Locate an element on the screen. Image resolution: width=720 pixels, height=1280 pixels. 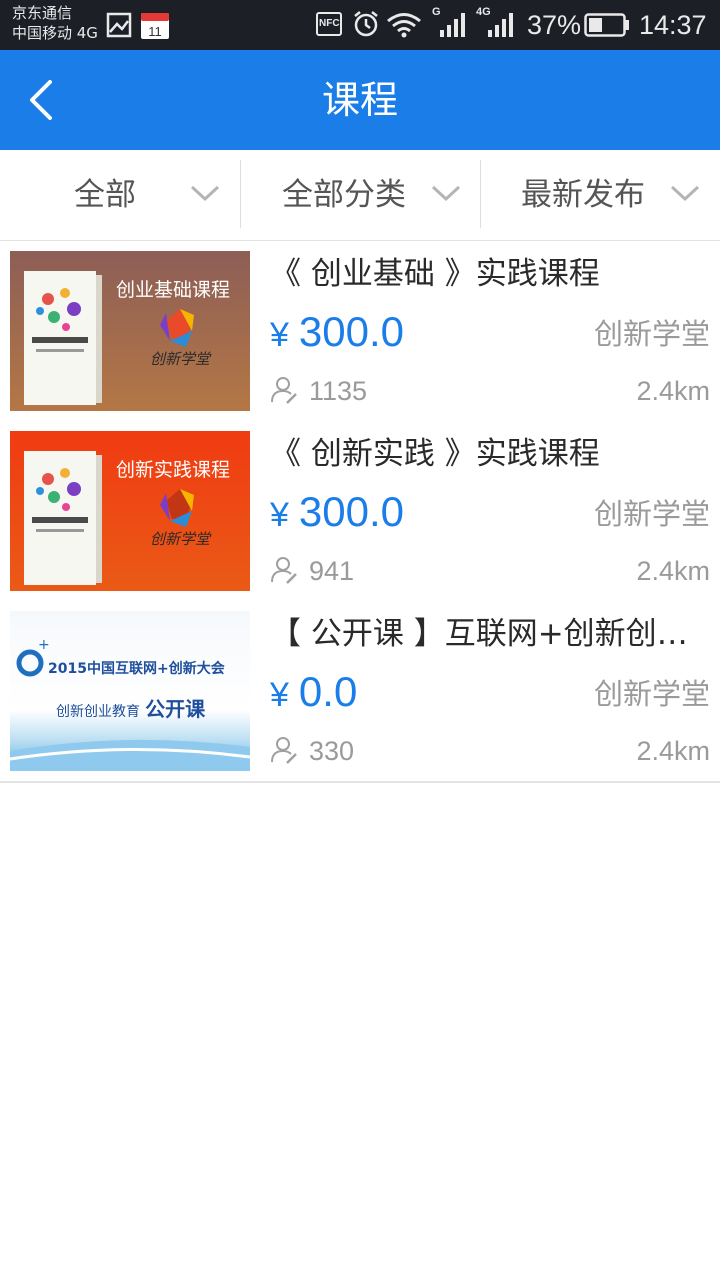
carrier-line-2: 中国移动 4G is located at coordinates (55, 33).